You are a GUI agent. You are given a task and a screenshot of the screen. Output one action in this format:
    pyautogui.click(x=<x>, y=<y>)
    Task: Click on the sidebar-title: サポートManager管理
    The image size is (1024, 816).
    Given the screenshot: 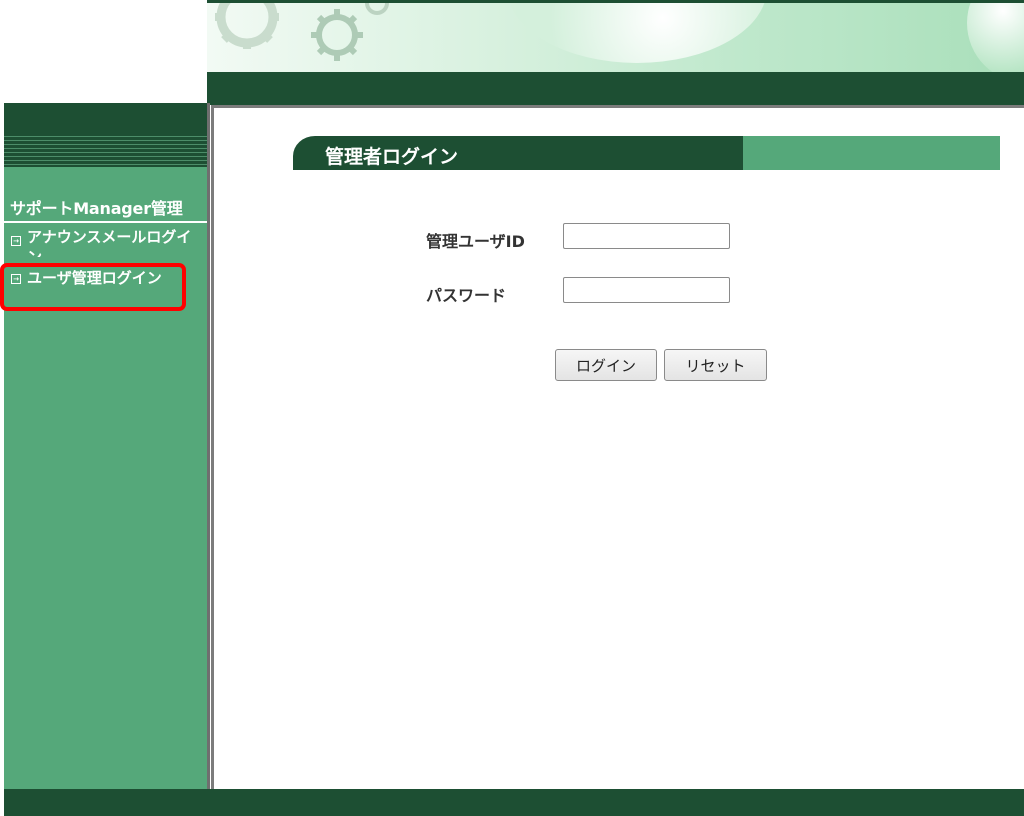 What is the action you would take?
    pyautogui.click(x=105, y=209)
    